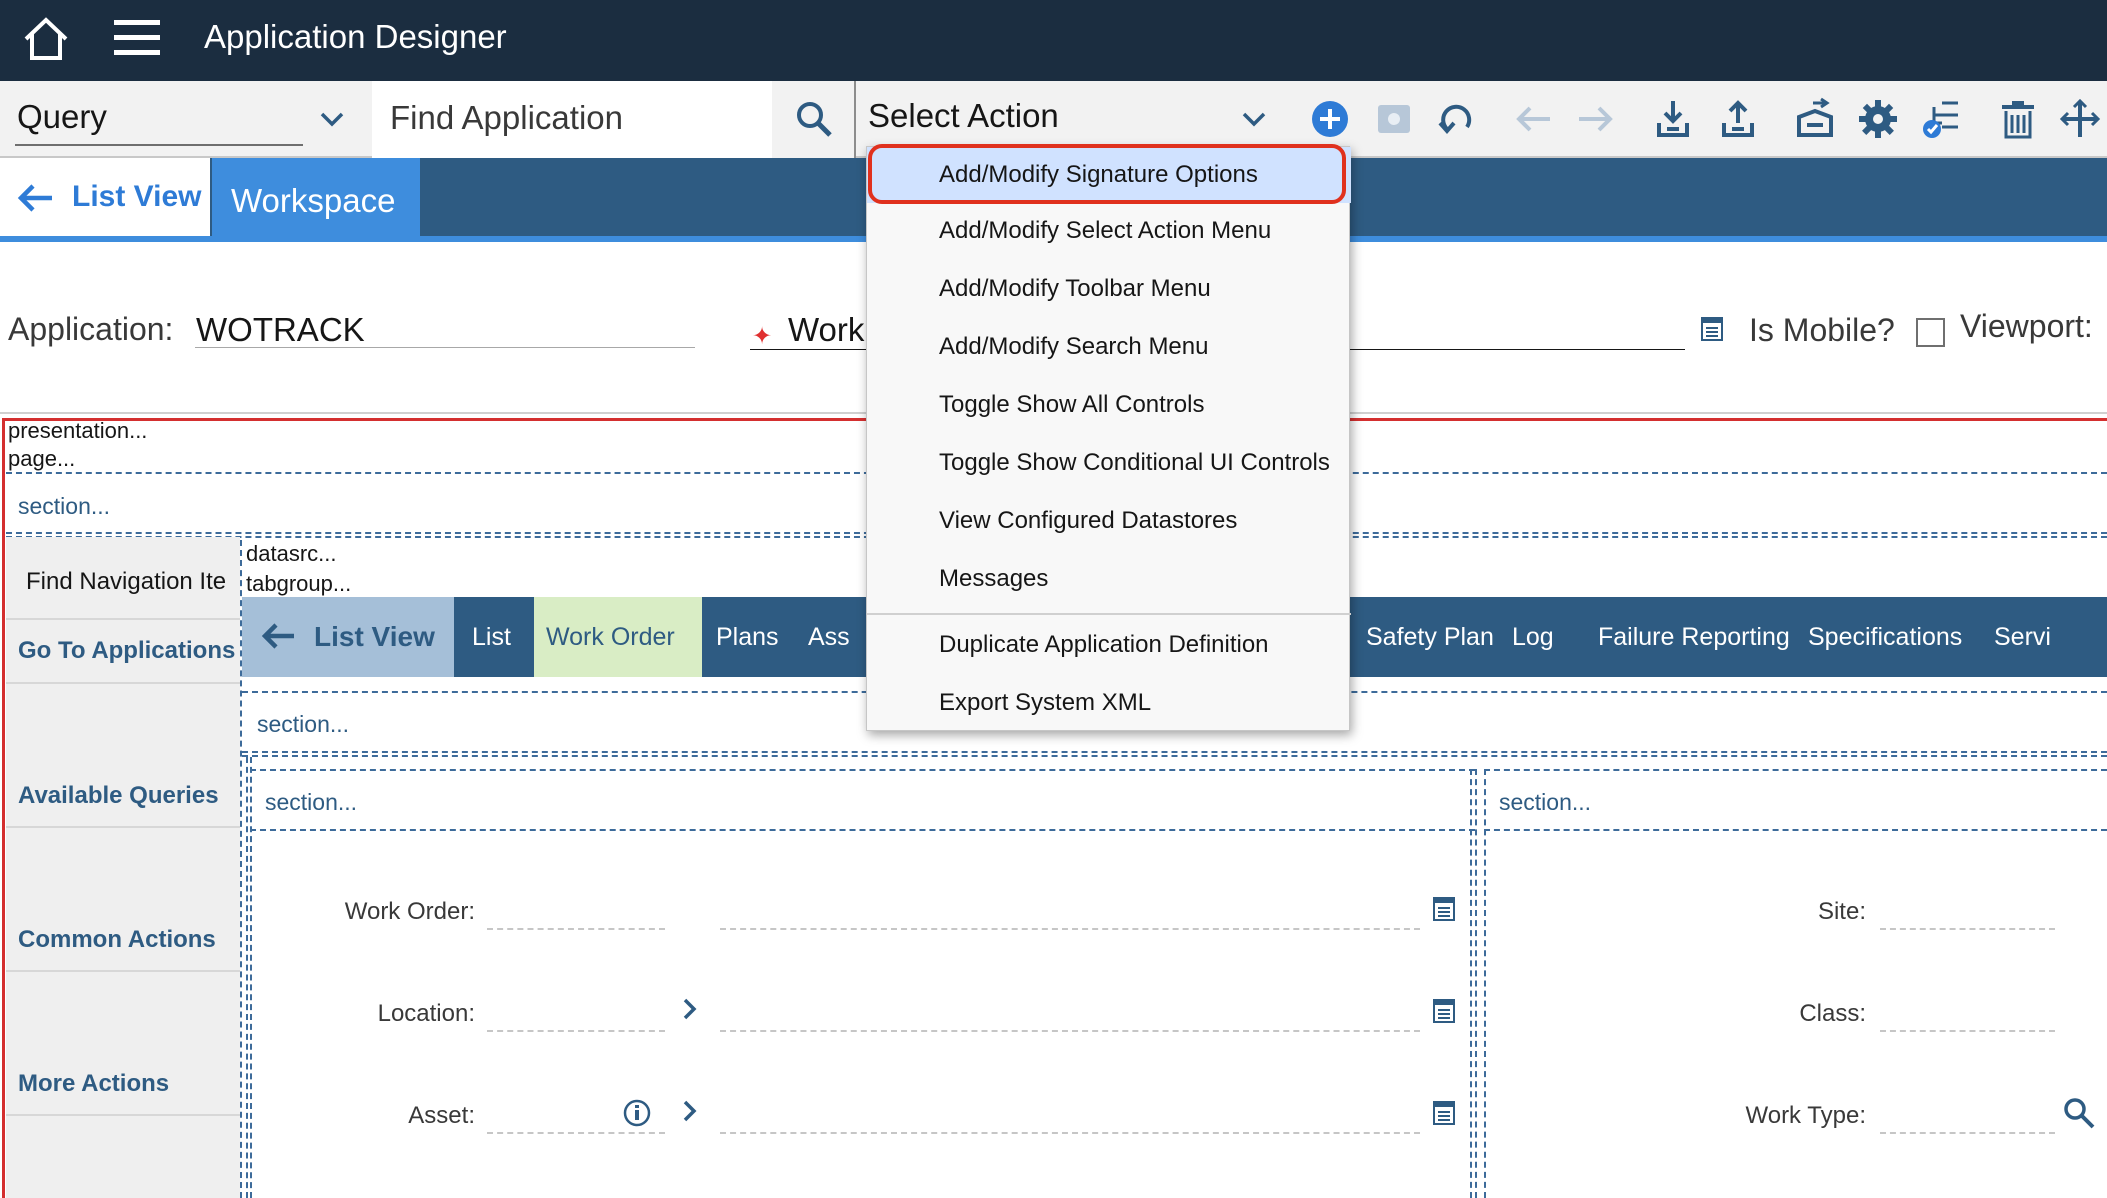 The image size is (2107, 1198). Describe the element at coordinates (1070, 929) in the screenshot. I see `work-order-description-field` at that location.